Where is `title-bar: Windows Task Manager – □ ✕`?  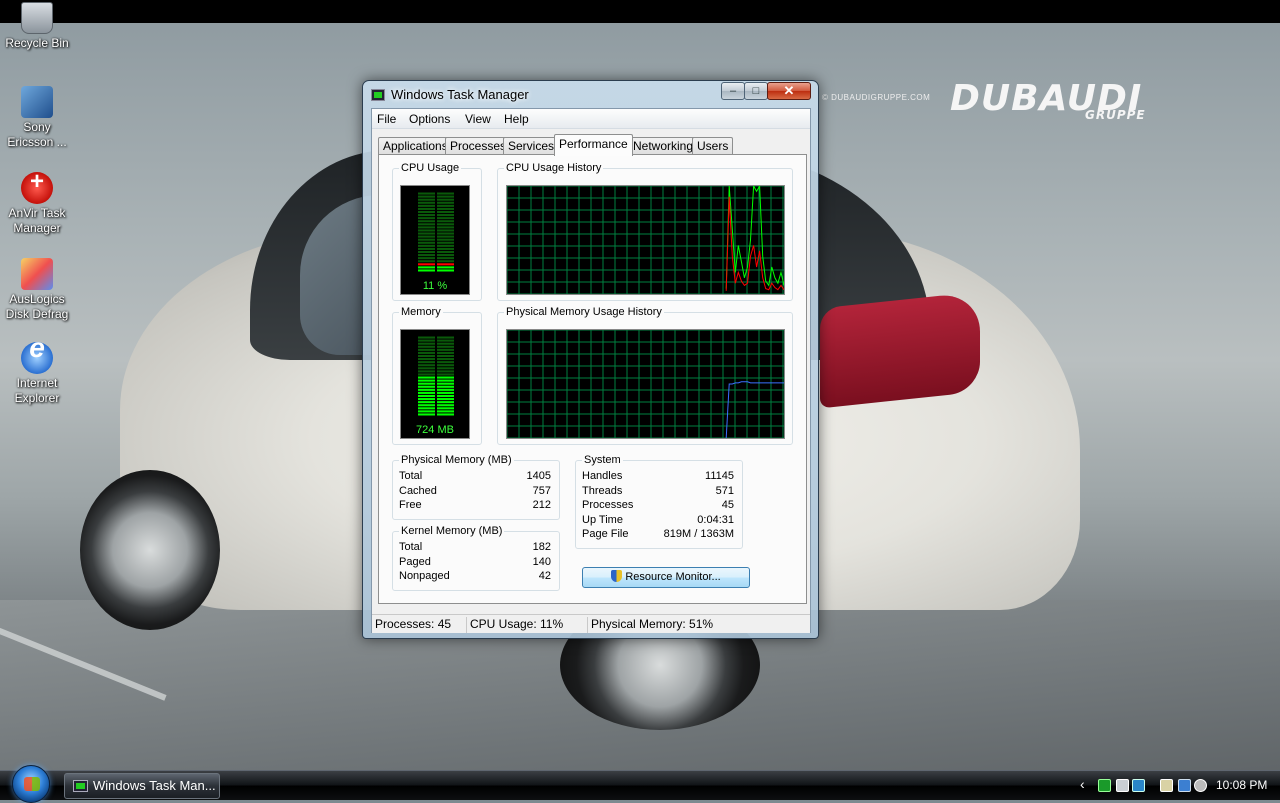 title-bar: Windows Task Manager – □ ✕ is located at coordinates (590, 94).